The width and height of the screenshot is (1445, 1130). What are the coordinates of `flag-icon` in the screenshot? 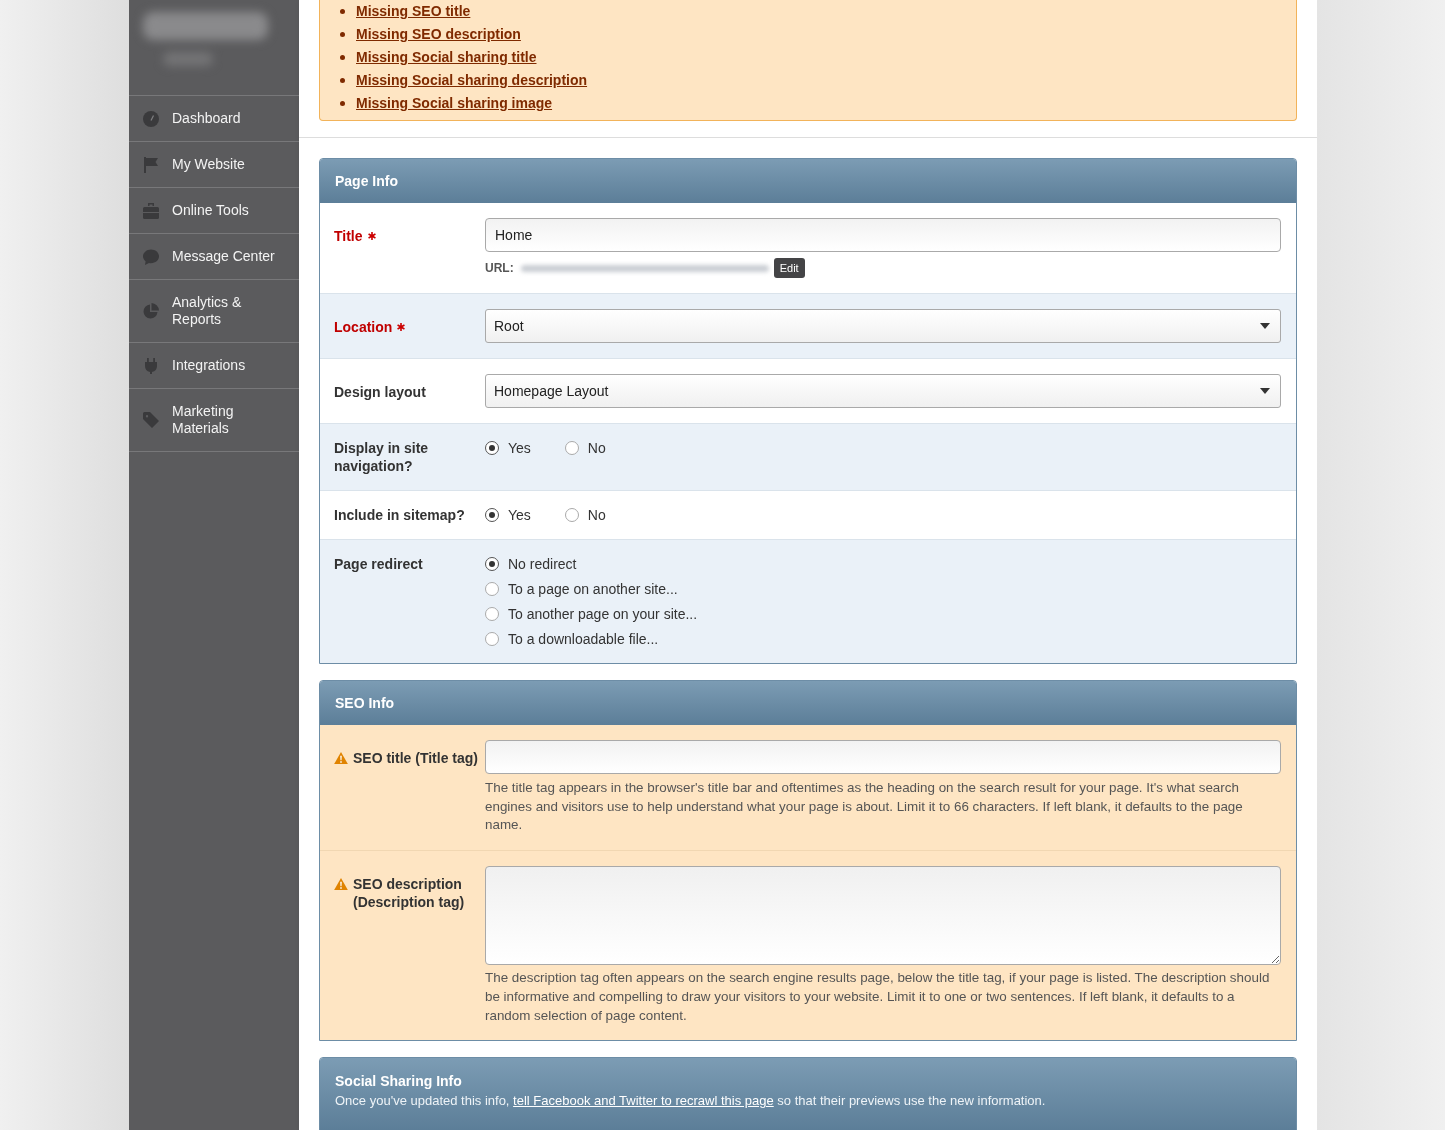 It's located at (151, 164).